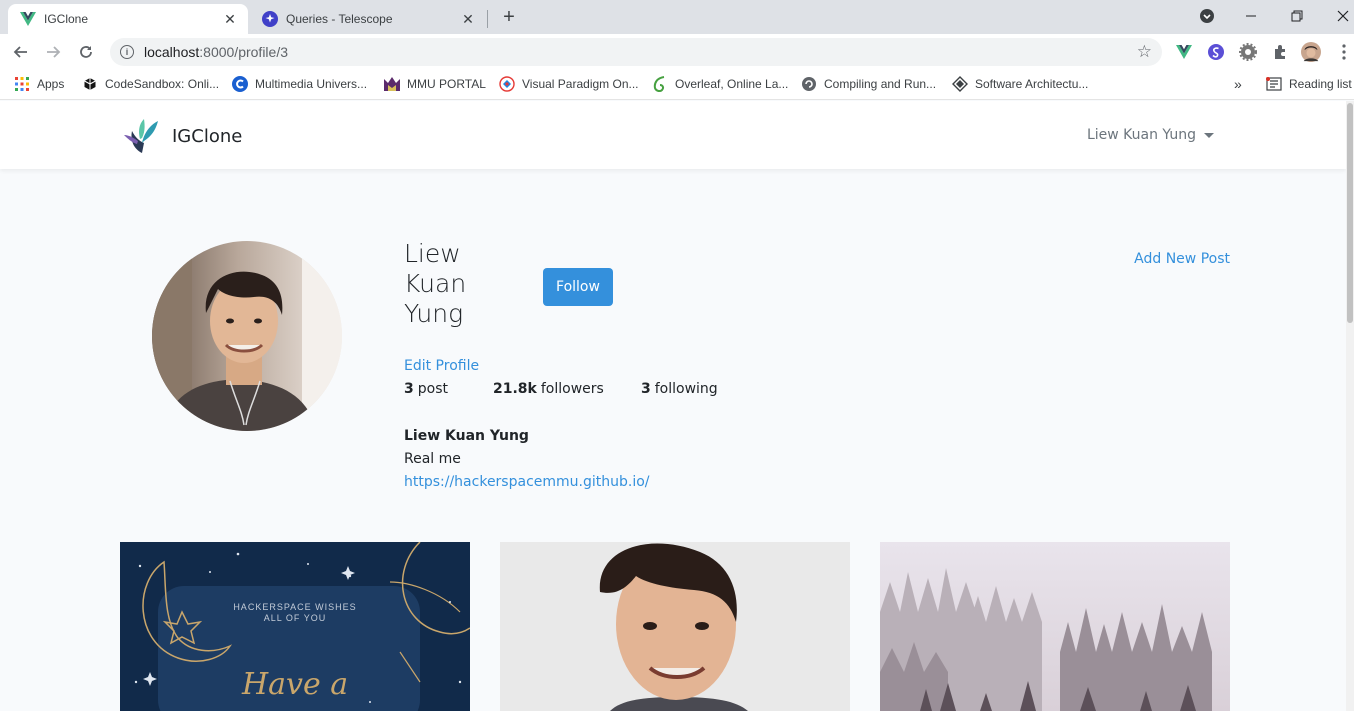 This screenshot has height=711, width=1354. I want to click on browser-toolbar: i localhost:8000/profile/3 ☆, so click(677, 52).